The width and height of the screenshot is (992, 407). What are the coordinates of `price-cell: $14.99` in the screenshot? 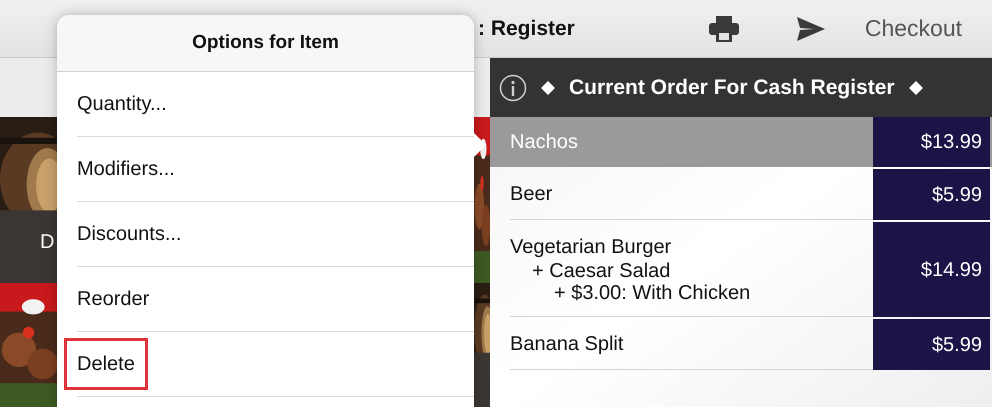 It's located at (931, 269).